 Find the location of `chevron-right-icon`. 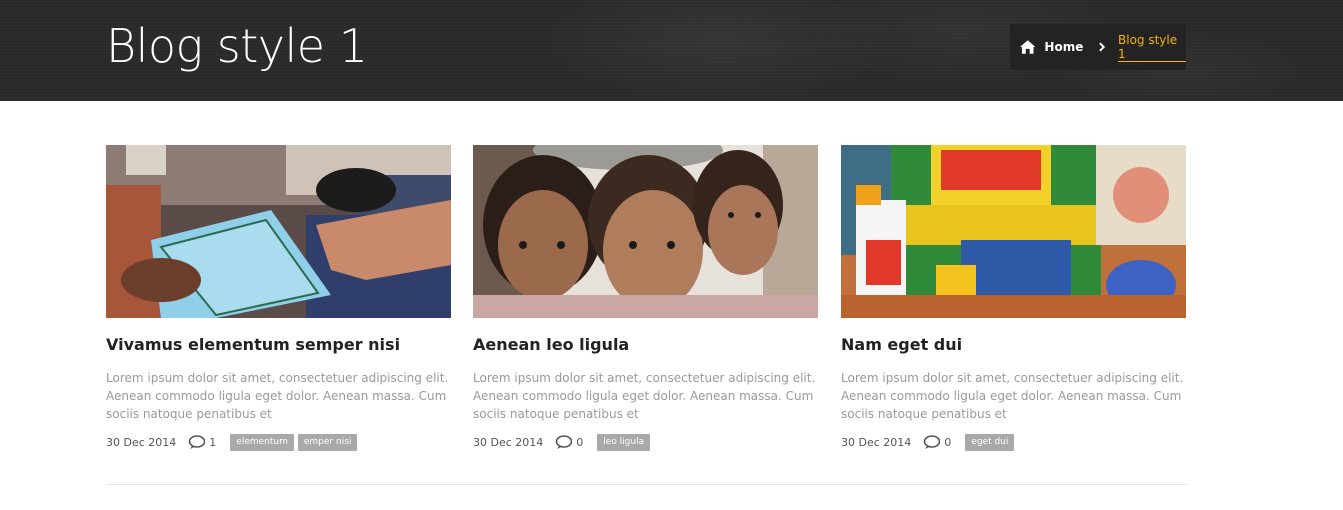

chevron-right-icon is located at coordinates (1102, 47).